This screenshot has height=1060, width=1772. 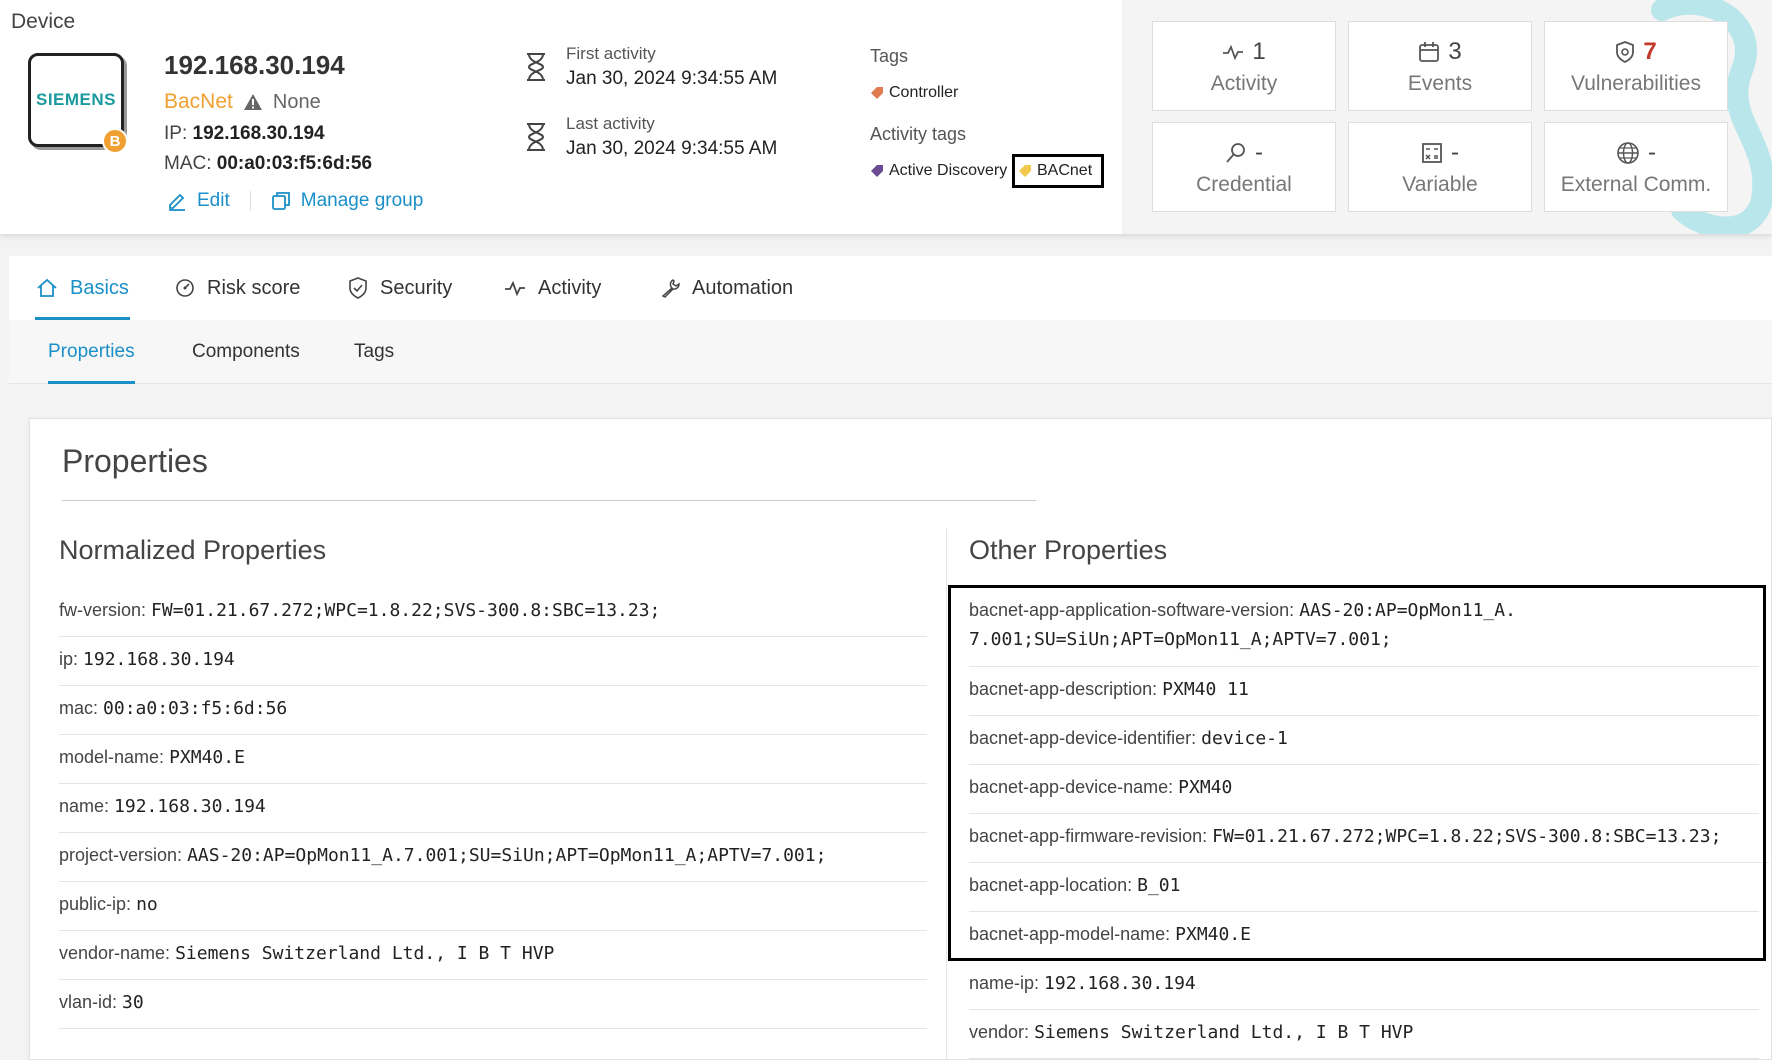 What do you see at coordinates (1432, 153) in the screenshot?
I see `variable-icon` at bounding box center [1432, 153].